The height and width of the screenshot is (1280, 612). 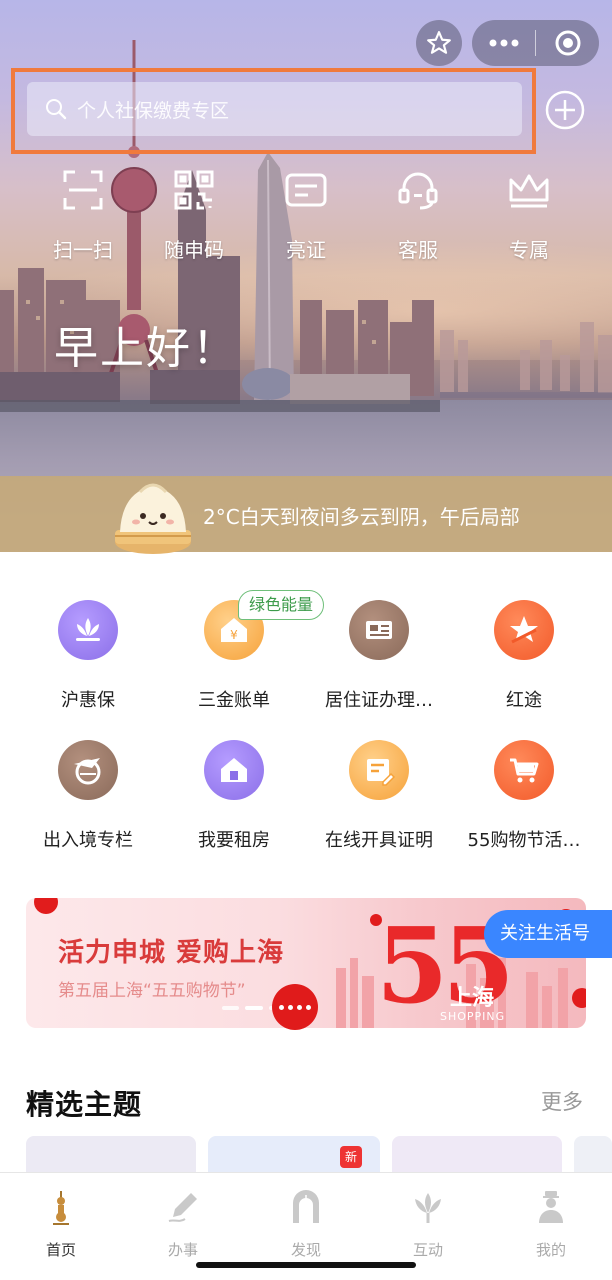 I want to click on service-label: 在线开具证明, so click(x=379, y=840).